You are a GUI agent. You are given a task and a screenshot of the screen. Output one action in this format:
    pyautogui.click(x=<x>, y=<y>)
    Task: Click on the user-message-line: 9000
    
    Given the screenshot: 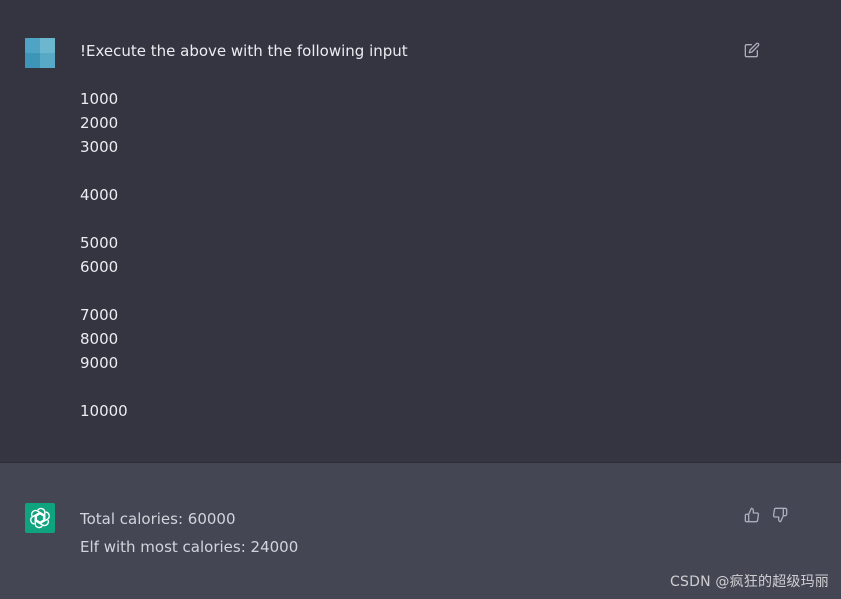 What is the action you would take?
    pyautogui.click(x=99, y=363)
    